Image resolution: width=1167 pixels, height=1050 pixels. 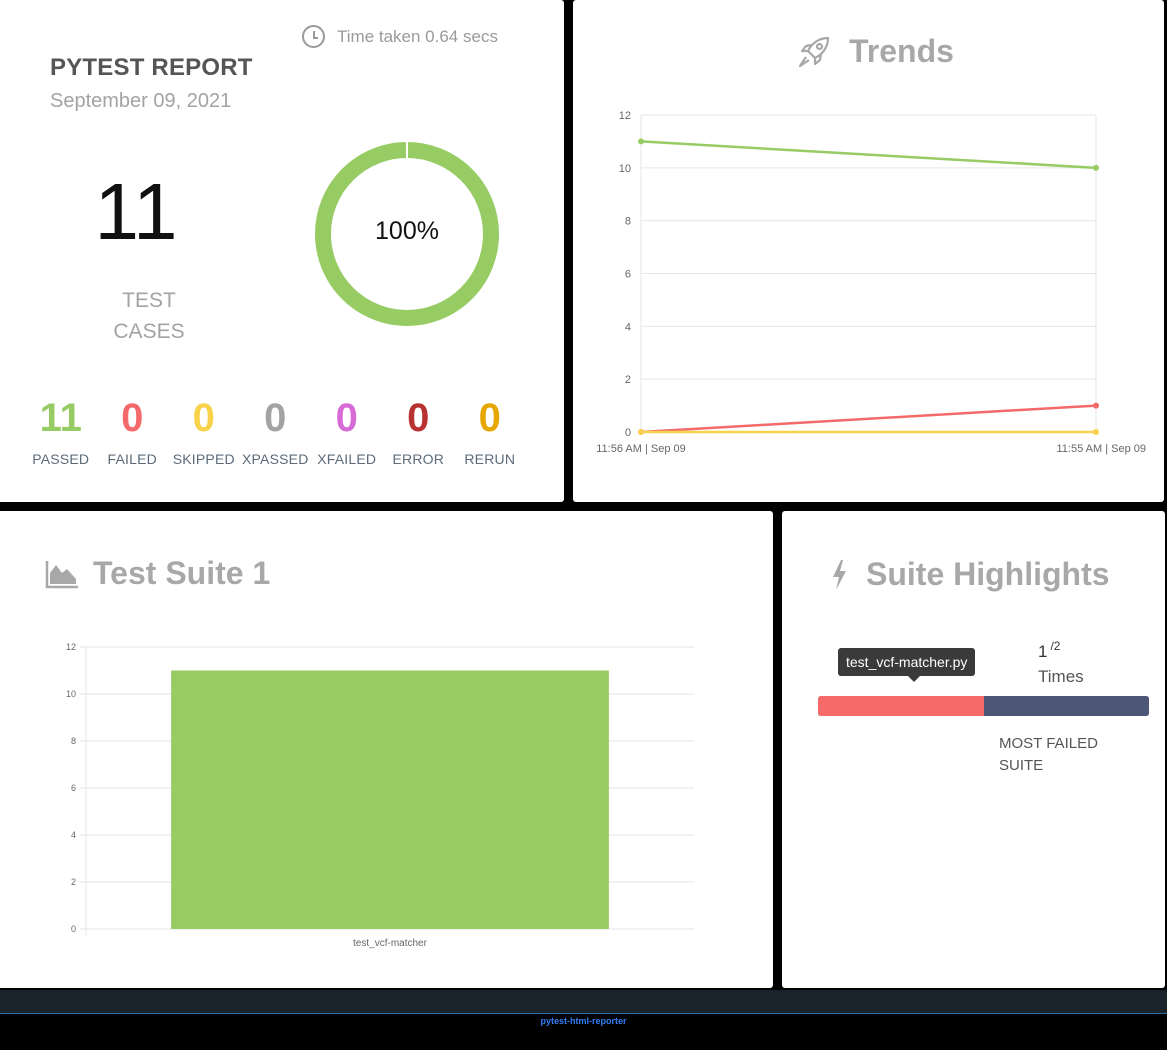 What do you see at coordinates (417, 36) in the screenshot?
I see `time-taken-text: Time taken 0.64 secs` at bounding box center [417, 36].